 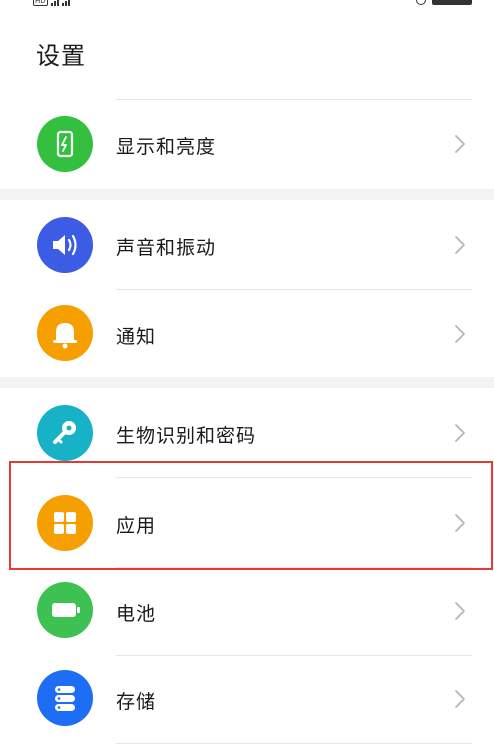 What do you see at coordinates (294, 743) in the screenshot?
I see `divider` at bounding box center [294, 743].